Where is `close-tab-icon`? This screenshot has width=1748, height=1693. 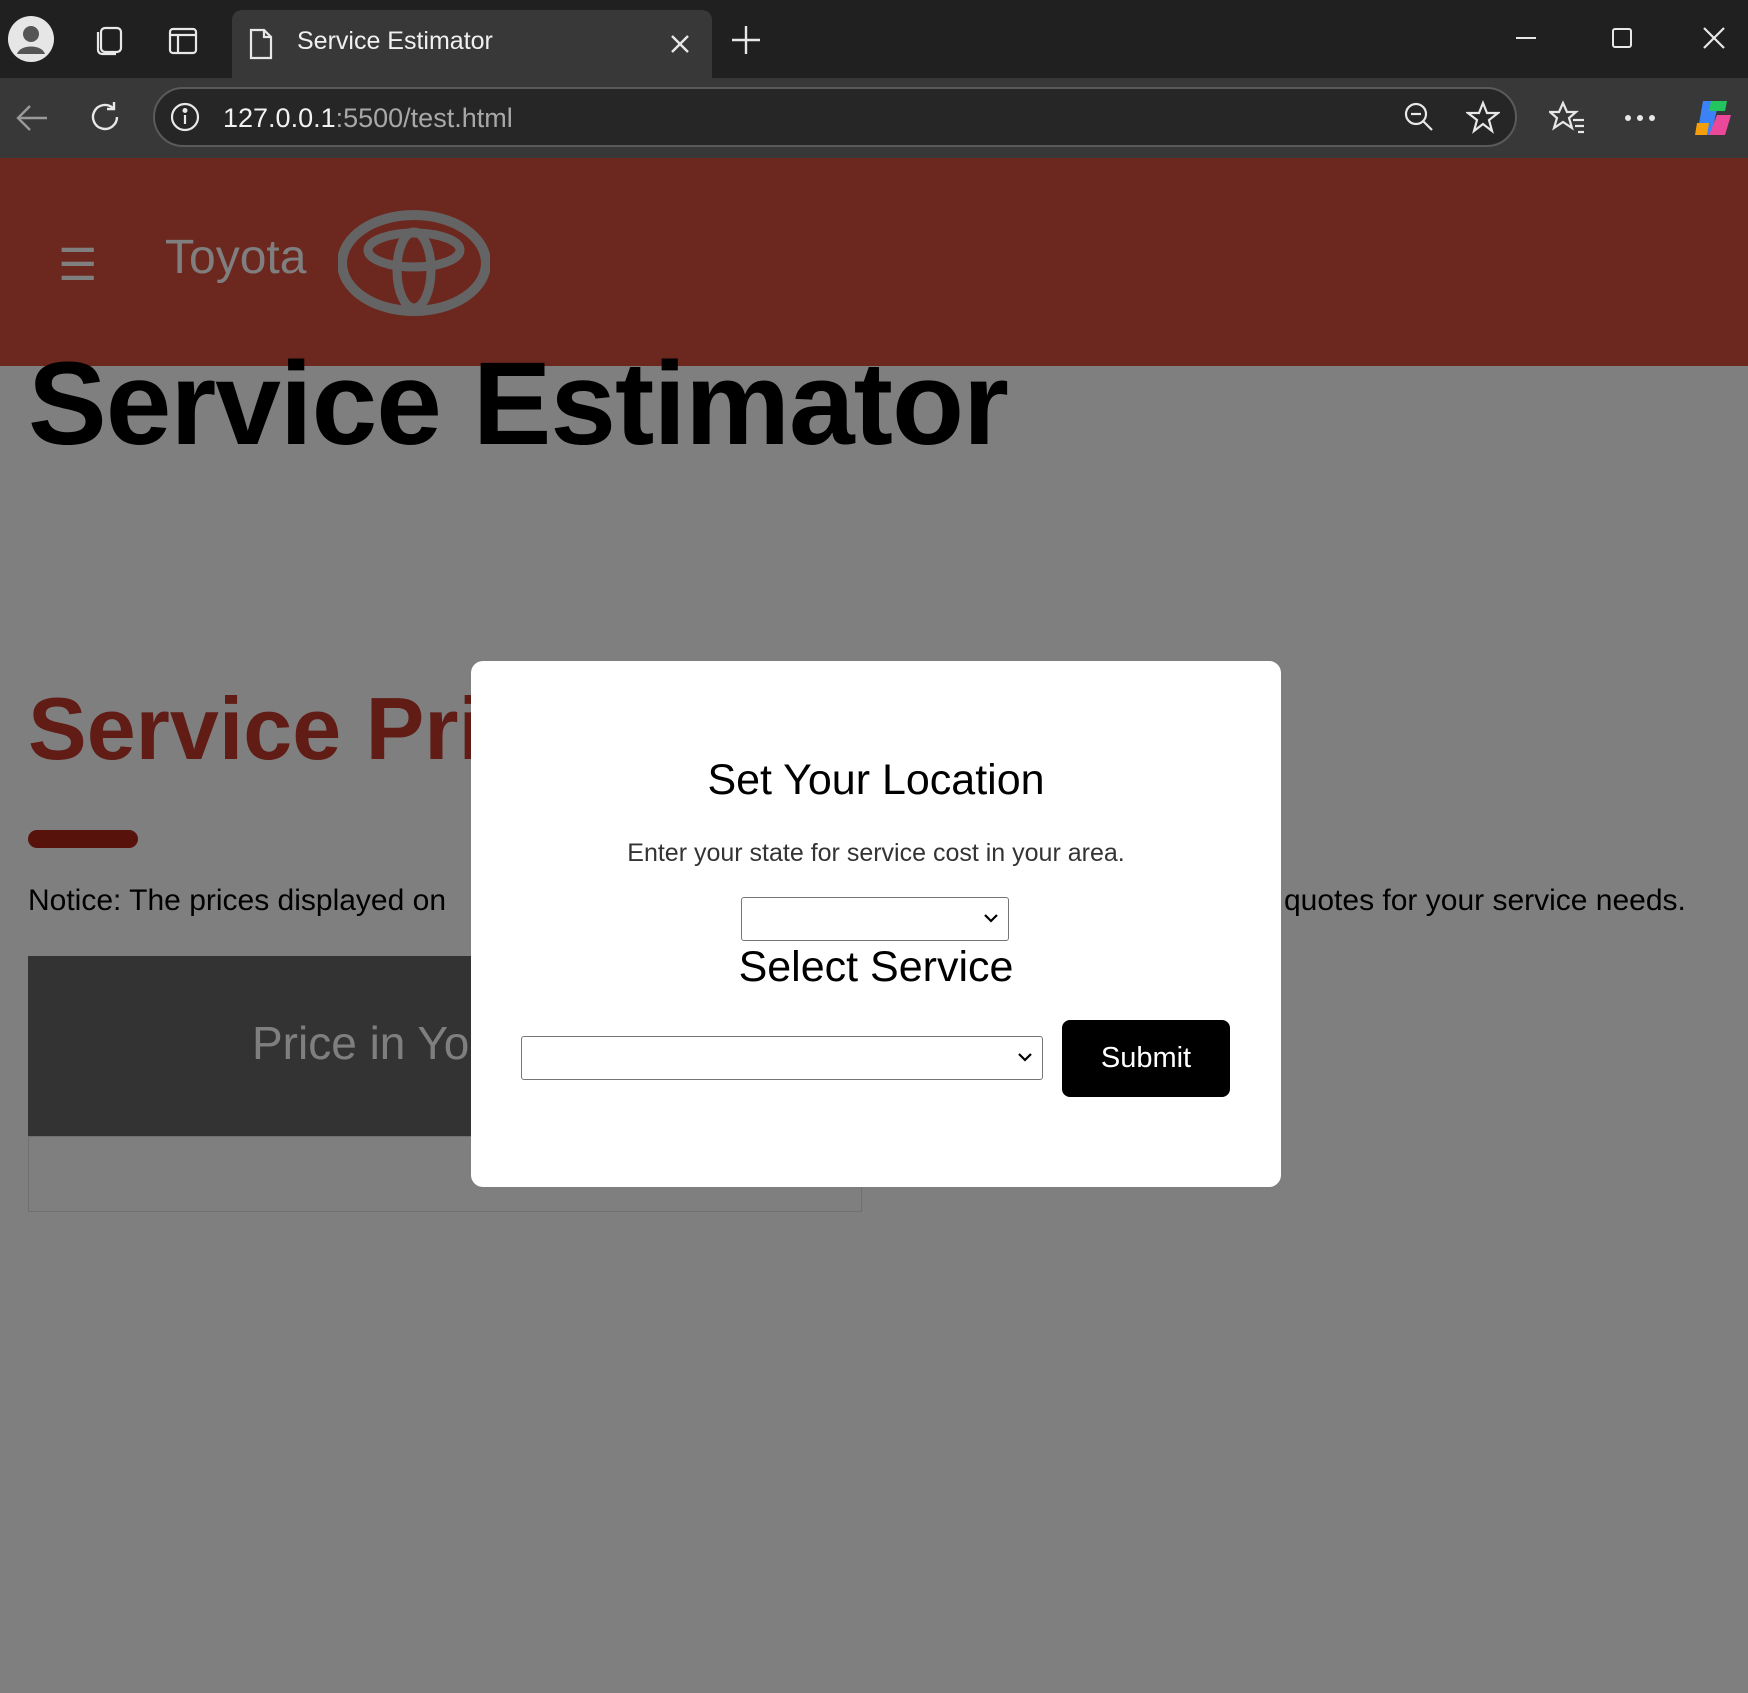
close-tab-icon is located at coordinates (680, 44).